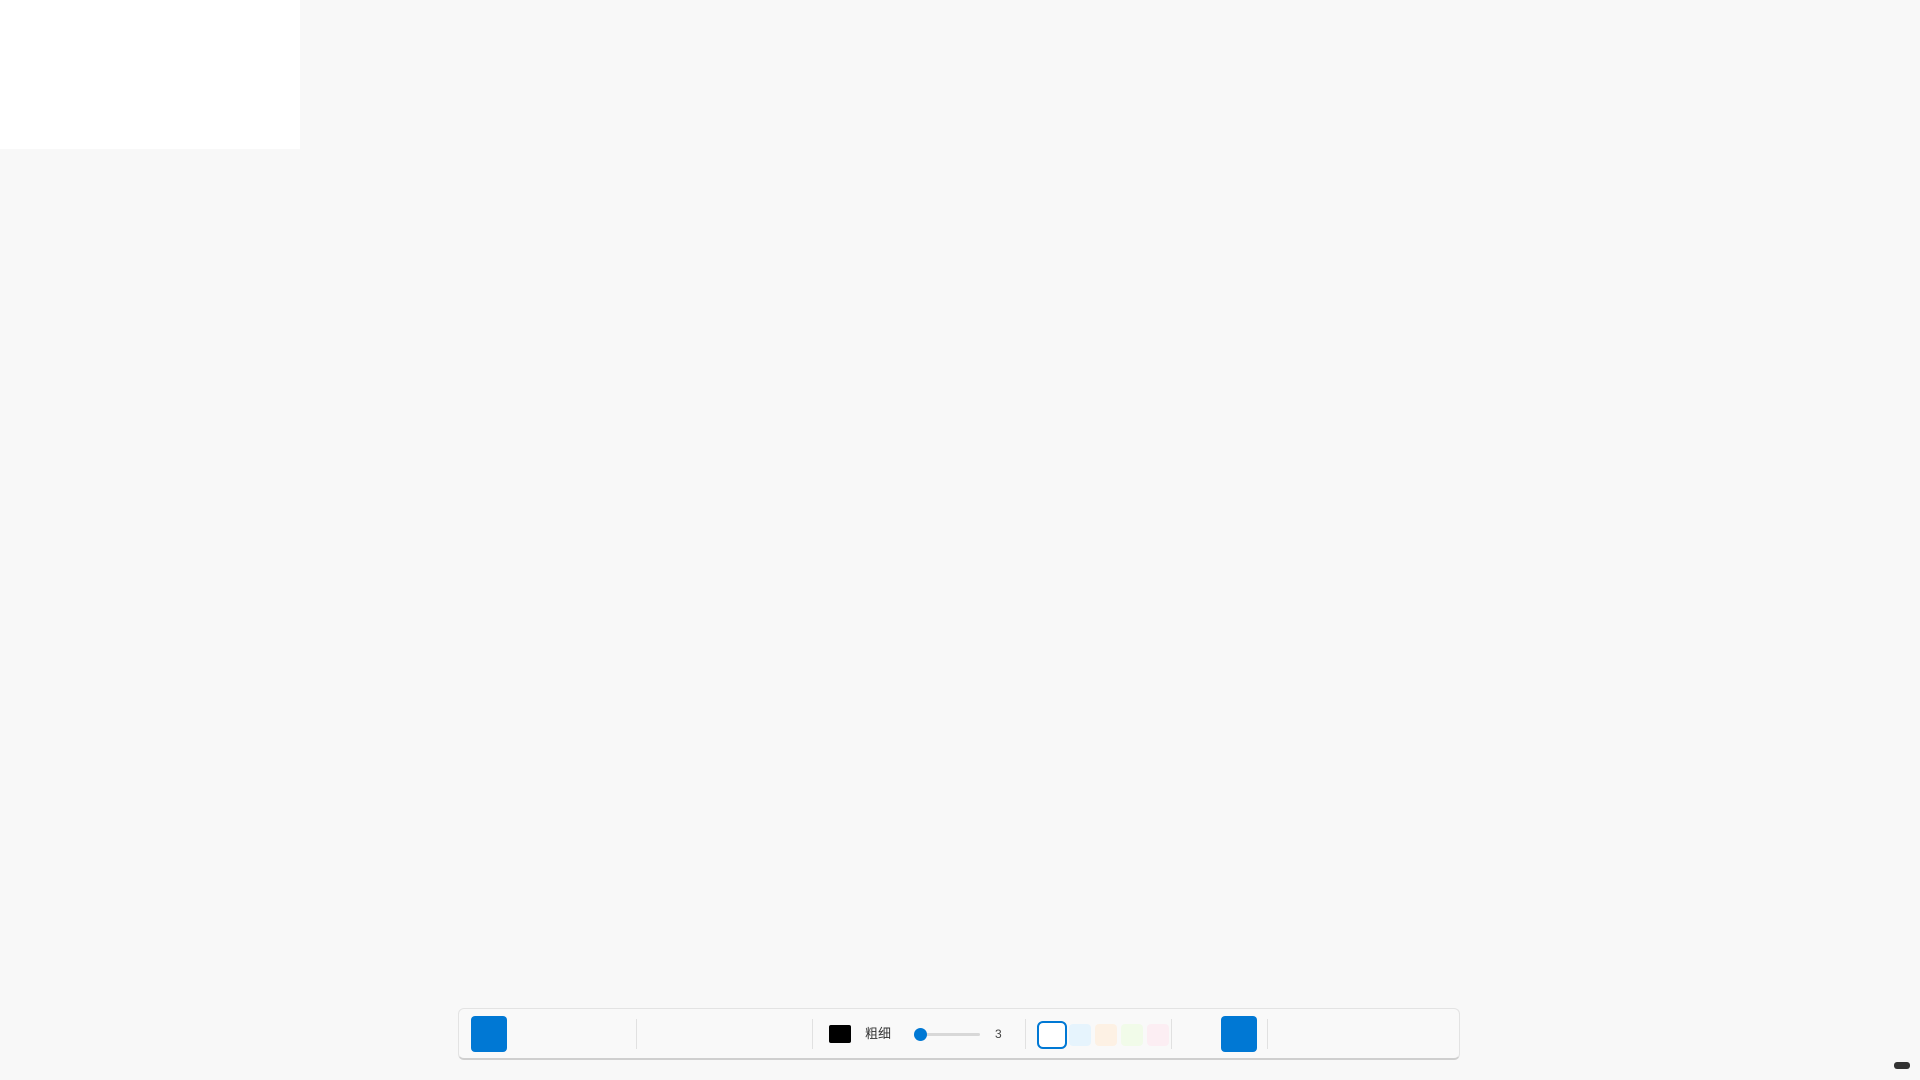  What do you see at coordinates (959, 1034) in the screenshot?
I see `bottom-toolbar: 粗细 3` at bounding box center [959, 1034].